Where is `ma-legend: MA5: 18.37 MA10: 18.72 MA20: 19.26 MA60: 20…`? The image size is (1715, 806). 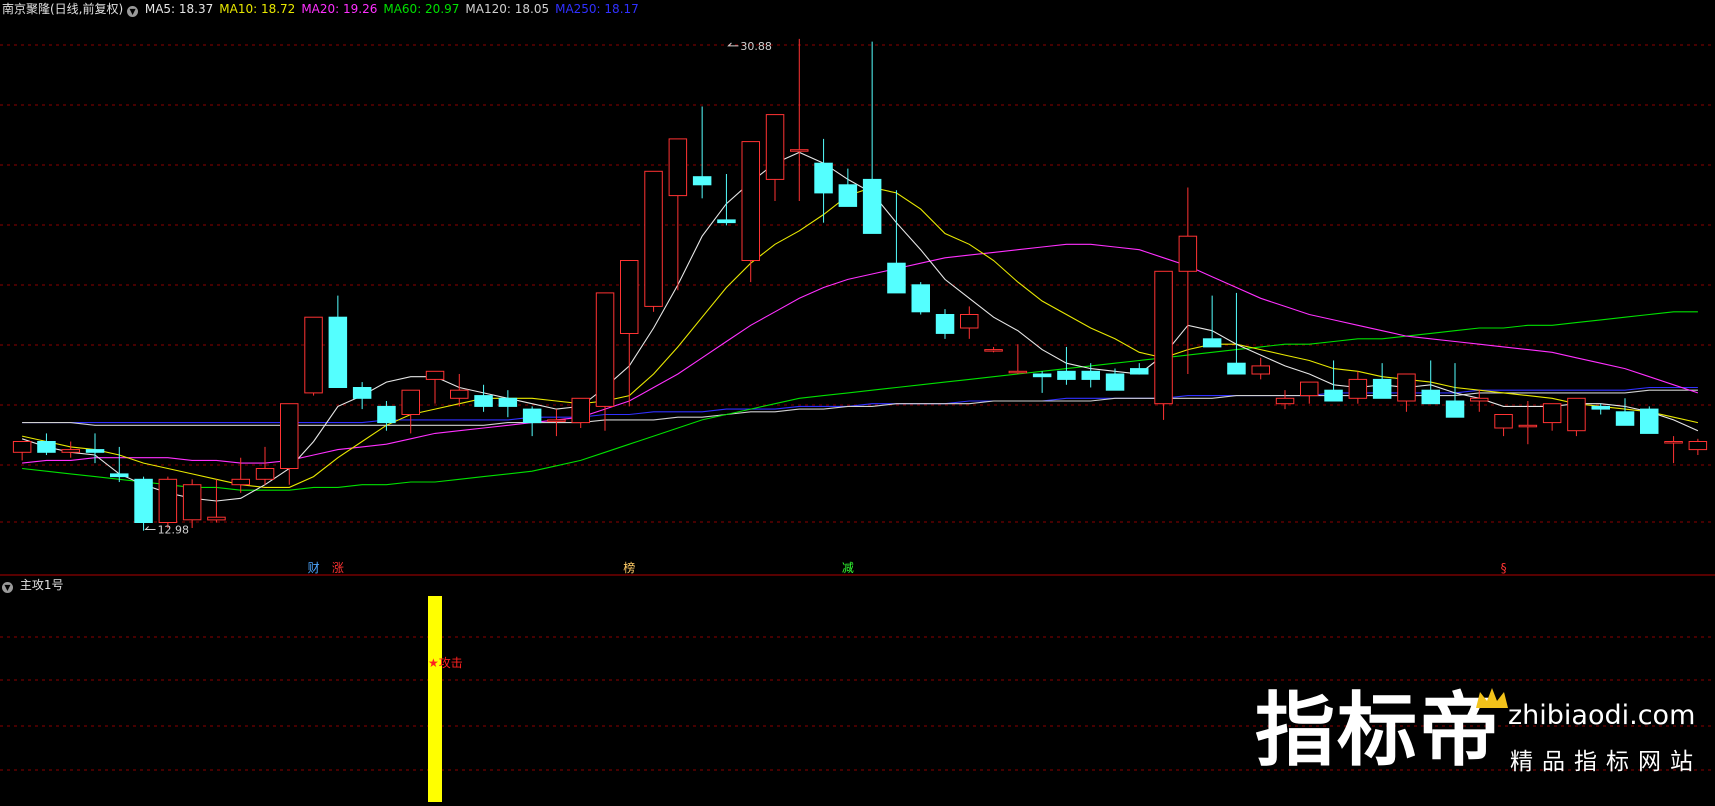 ma-legend: MA5: 18.37 MA10: 18.72 MA20: 19.26 MA60: 20… is located at coordinates (395, 9).